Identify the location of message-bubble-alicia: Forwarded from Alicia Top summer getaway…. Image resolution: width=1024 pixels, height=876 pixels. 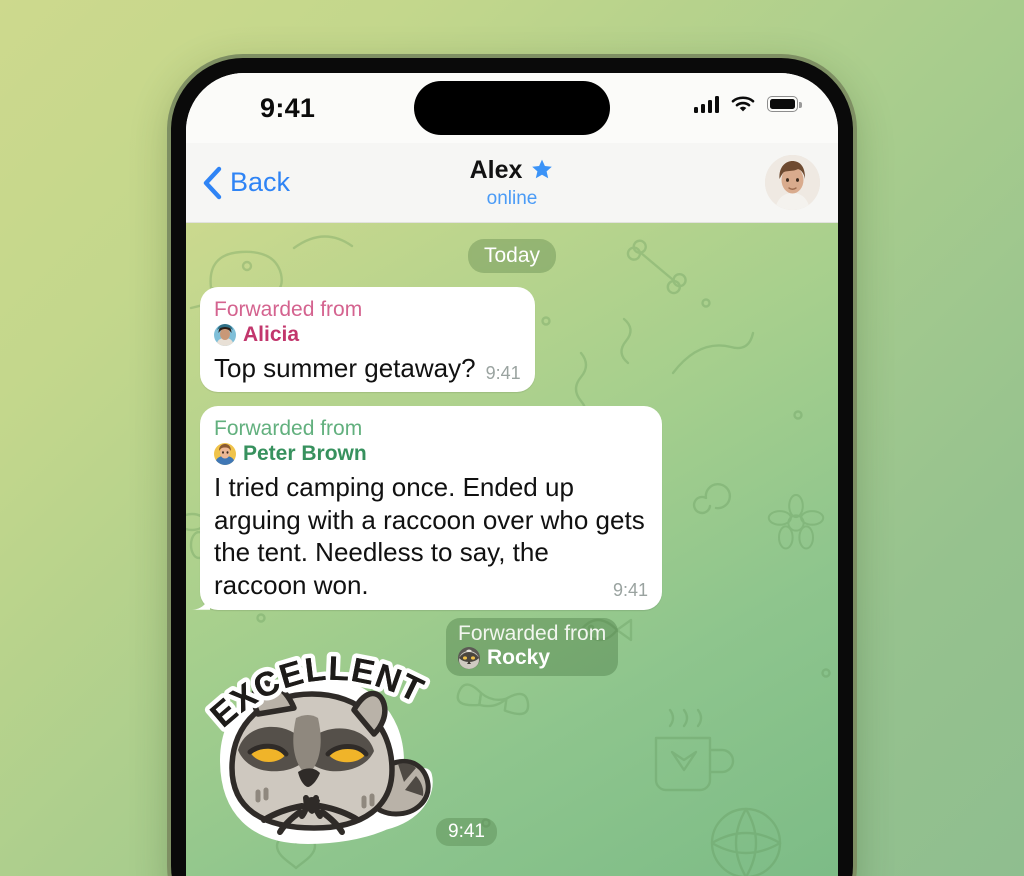
(367, 340).